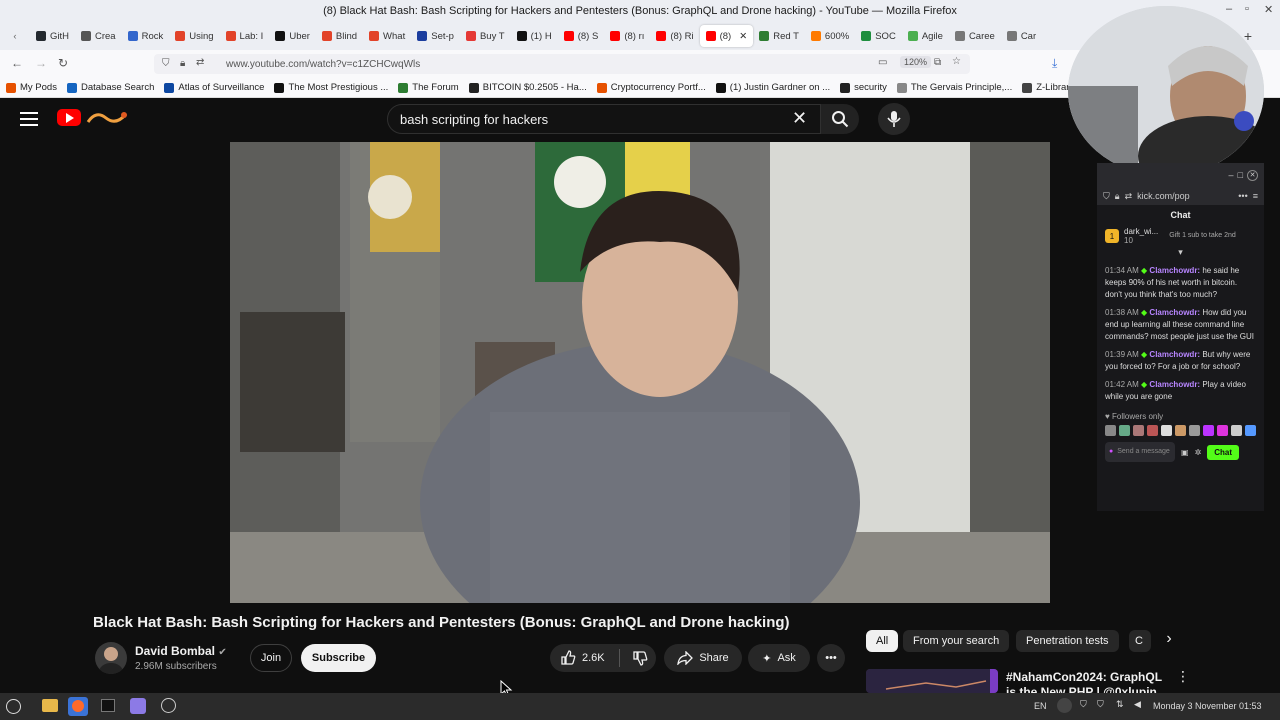  Describe the element at coordinates (1064, 705) in the screenshot. I see `vpn-icon` at that location.